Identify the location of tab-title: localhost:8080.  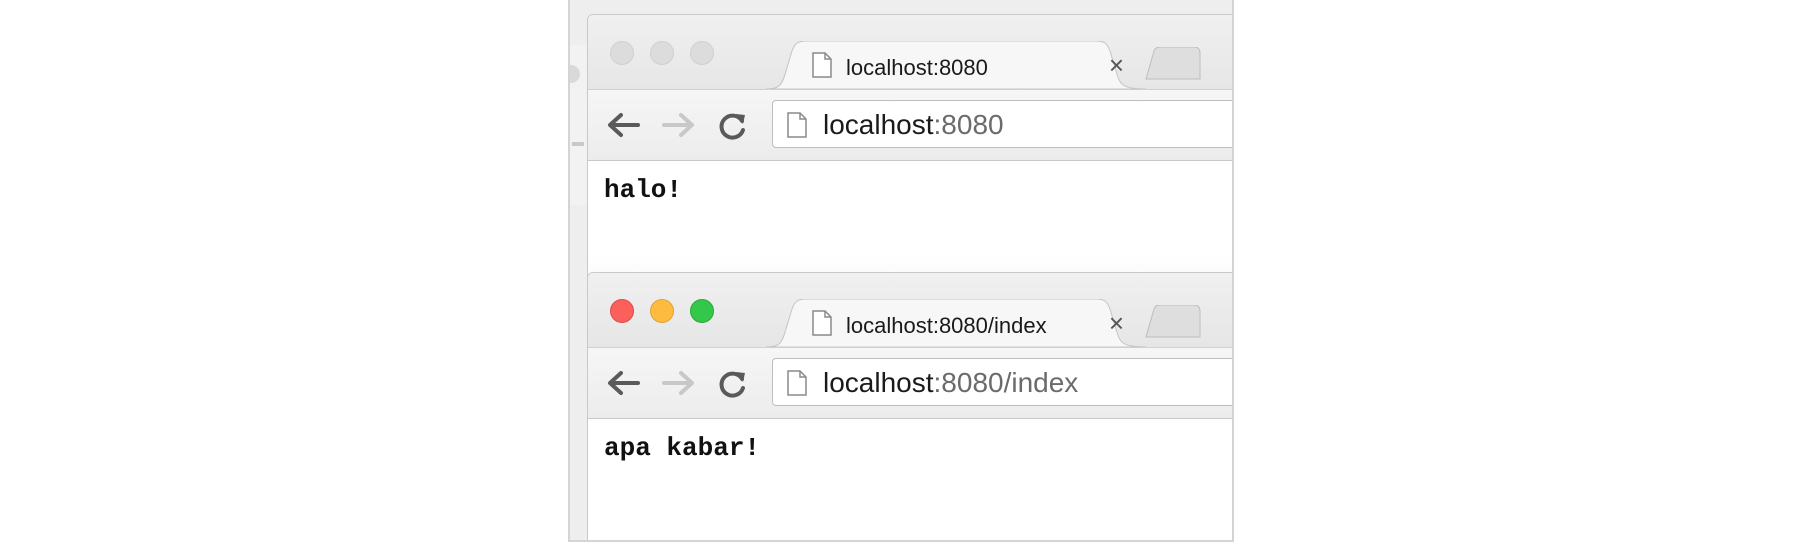
(917, 67).